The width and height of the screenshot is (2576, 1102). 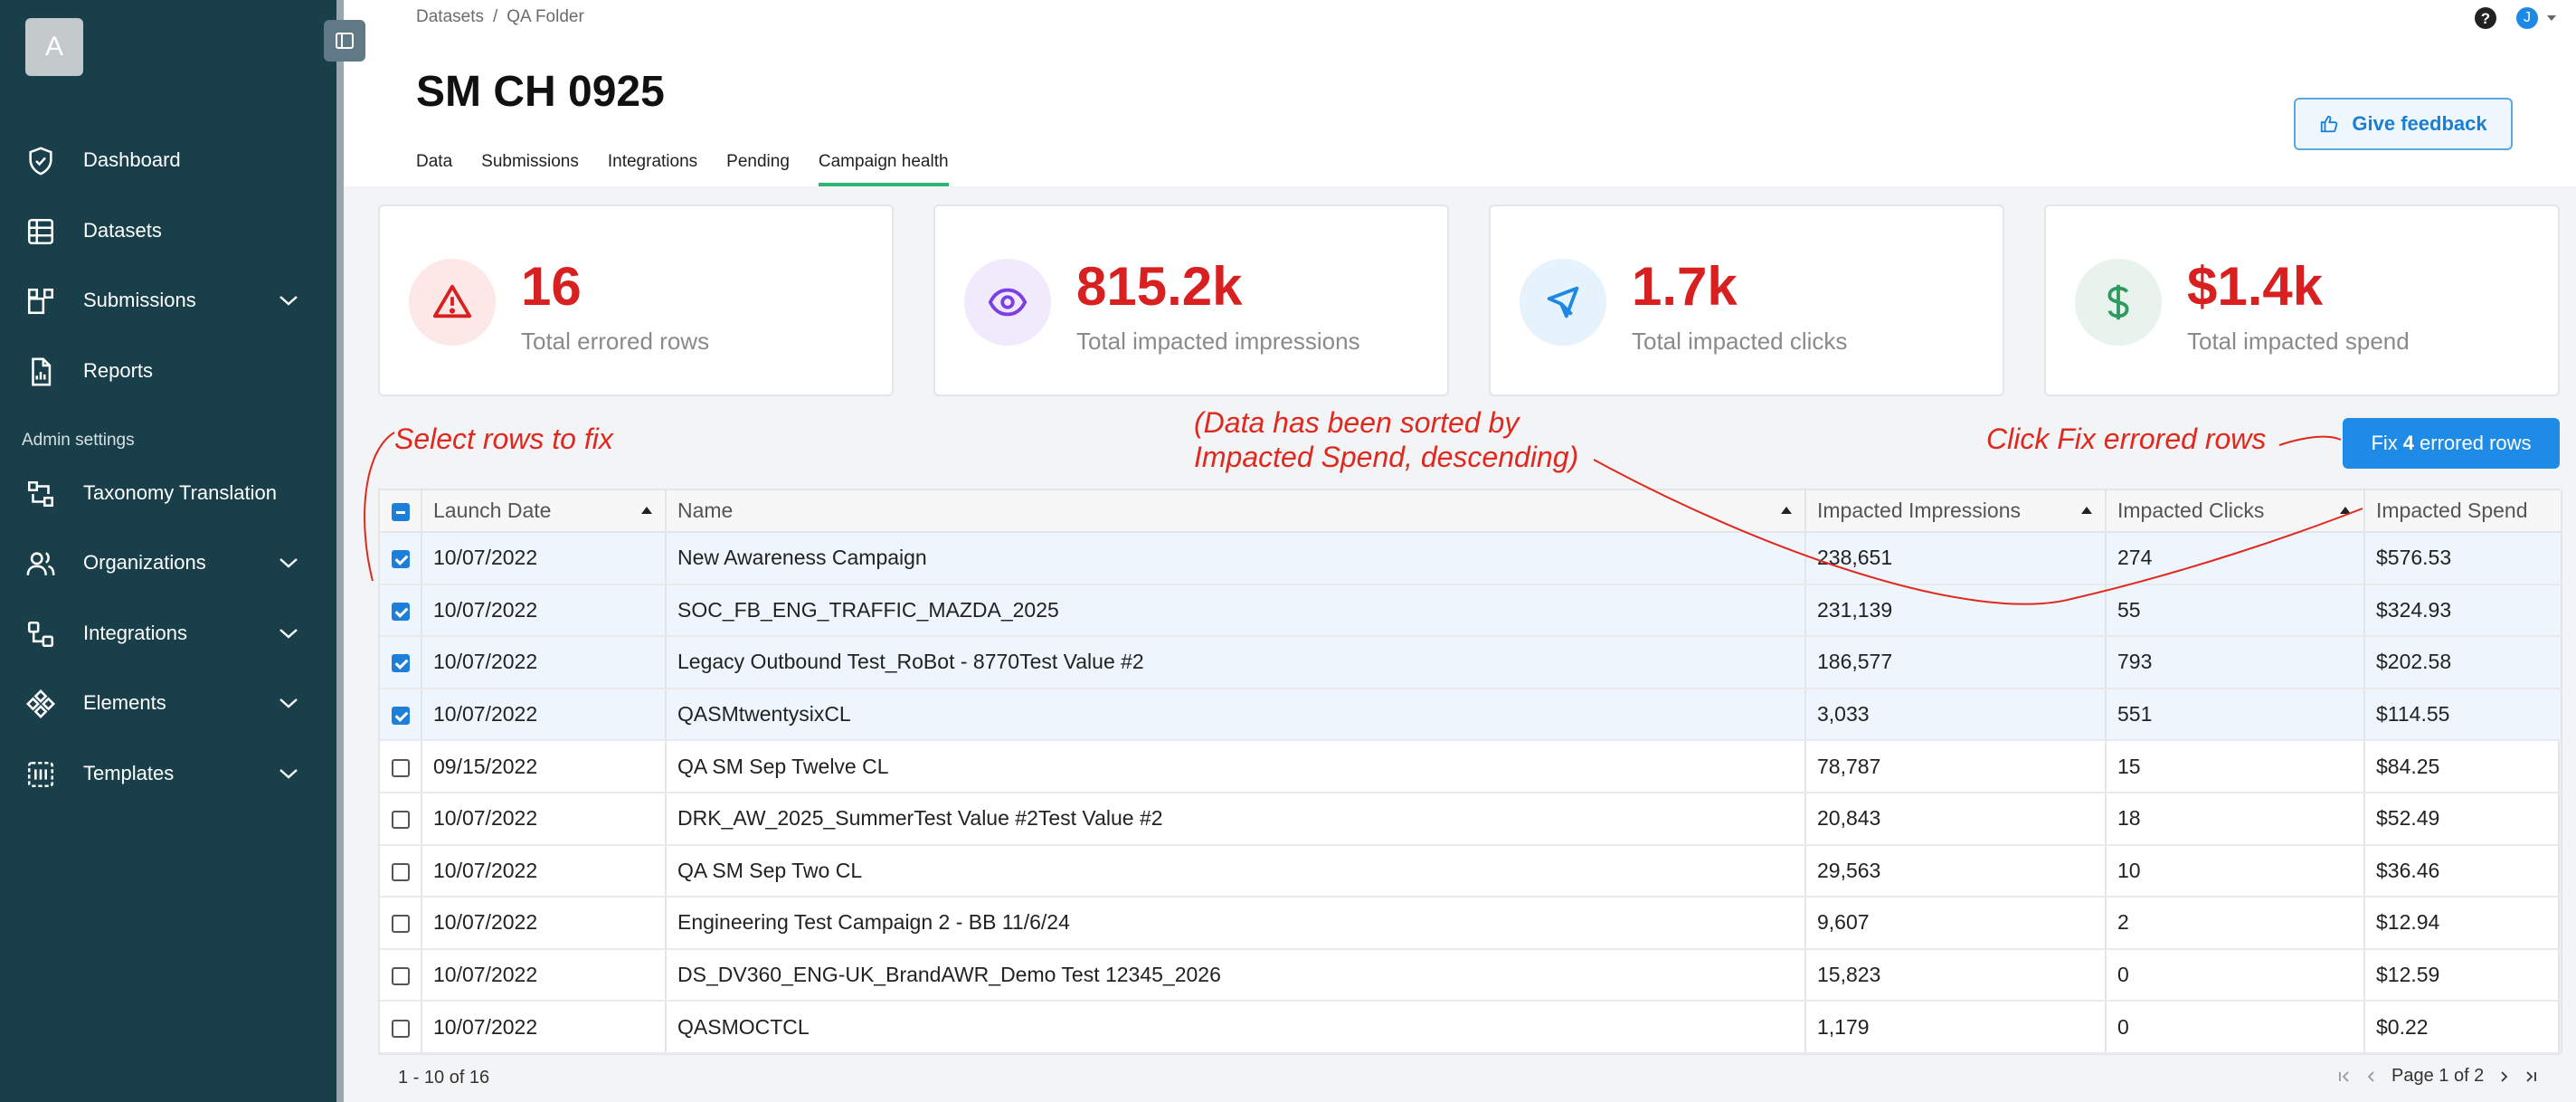 I want to click on breadcrumb-datasets: Datasets, so click(x=450, y=17).